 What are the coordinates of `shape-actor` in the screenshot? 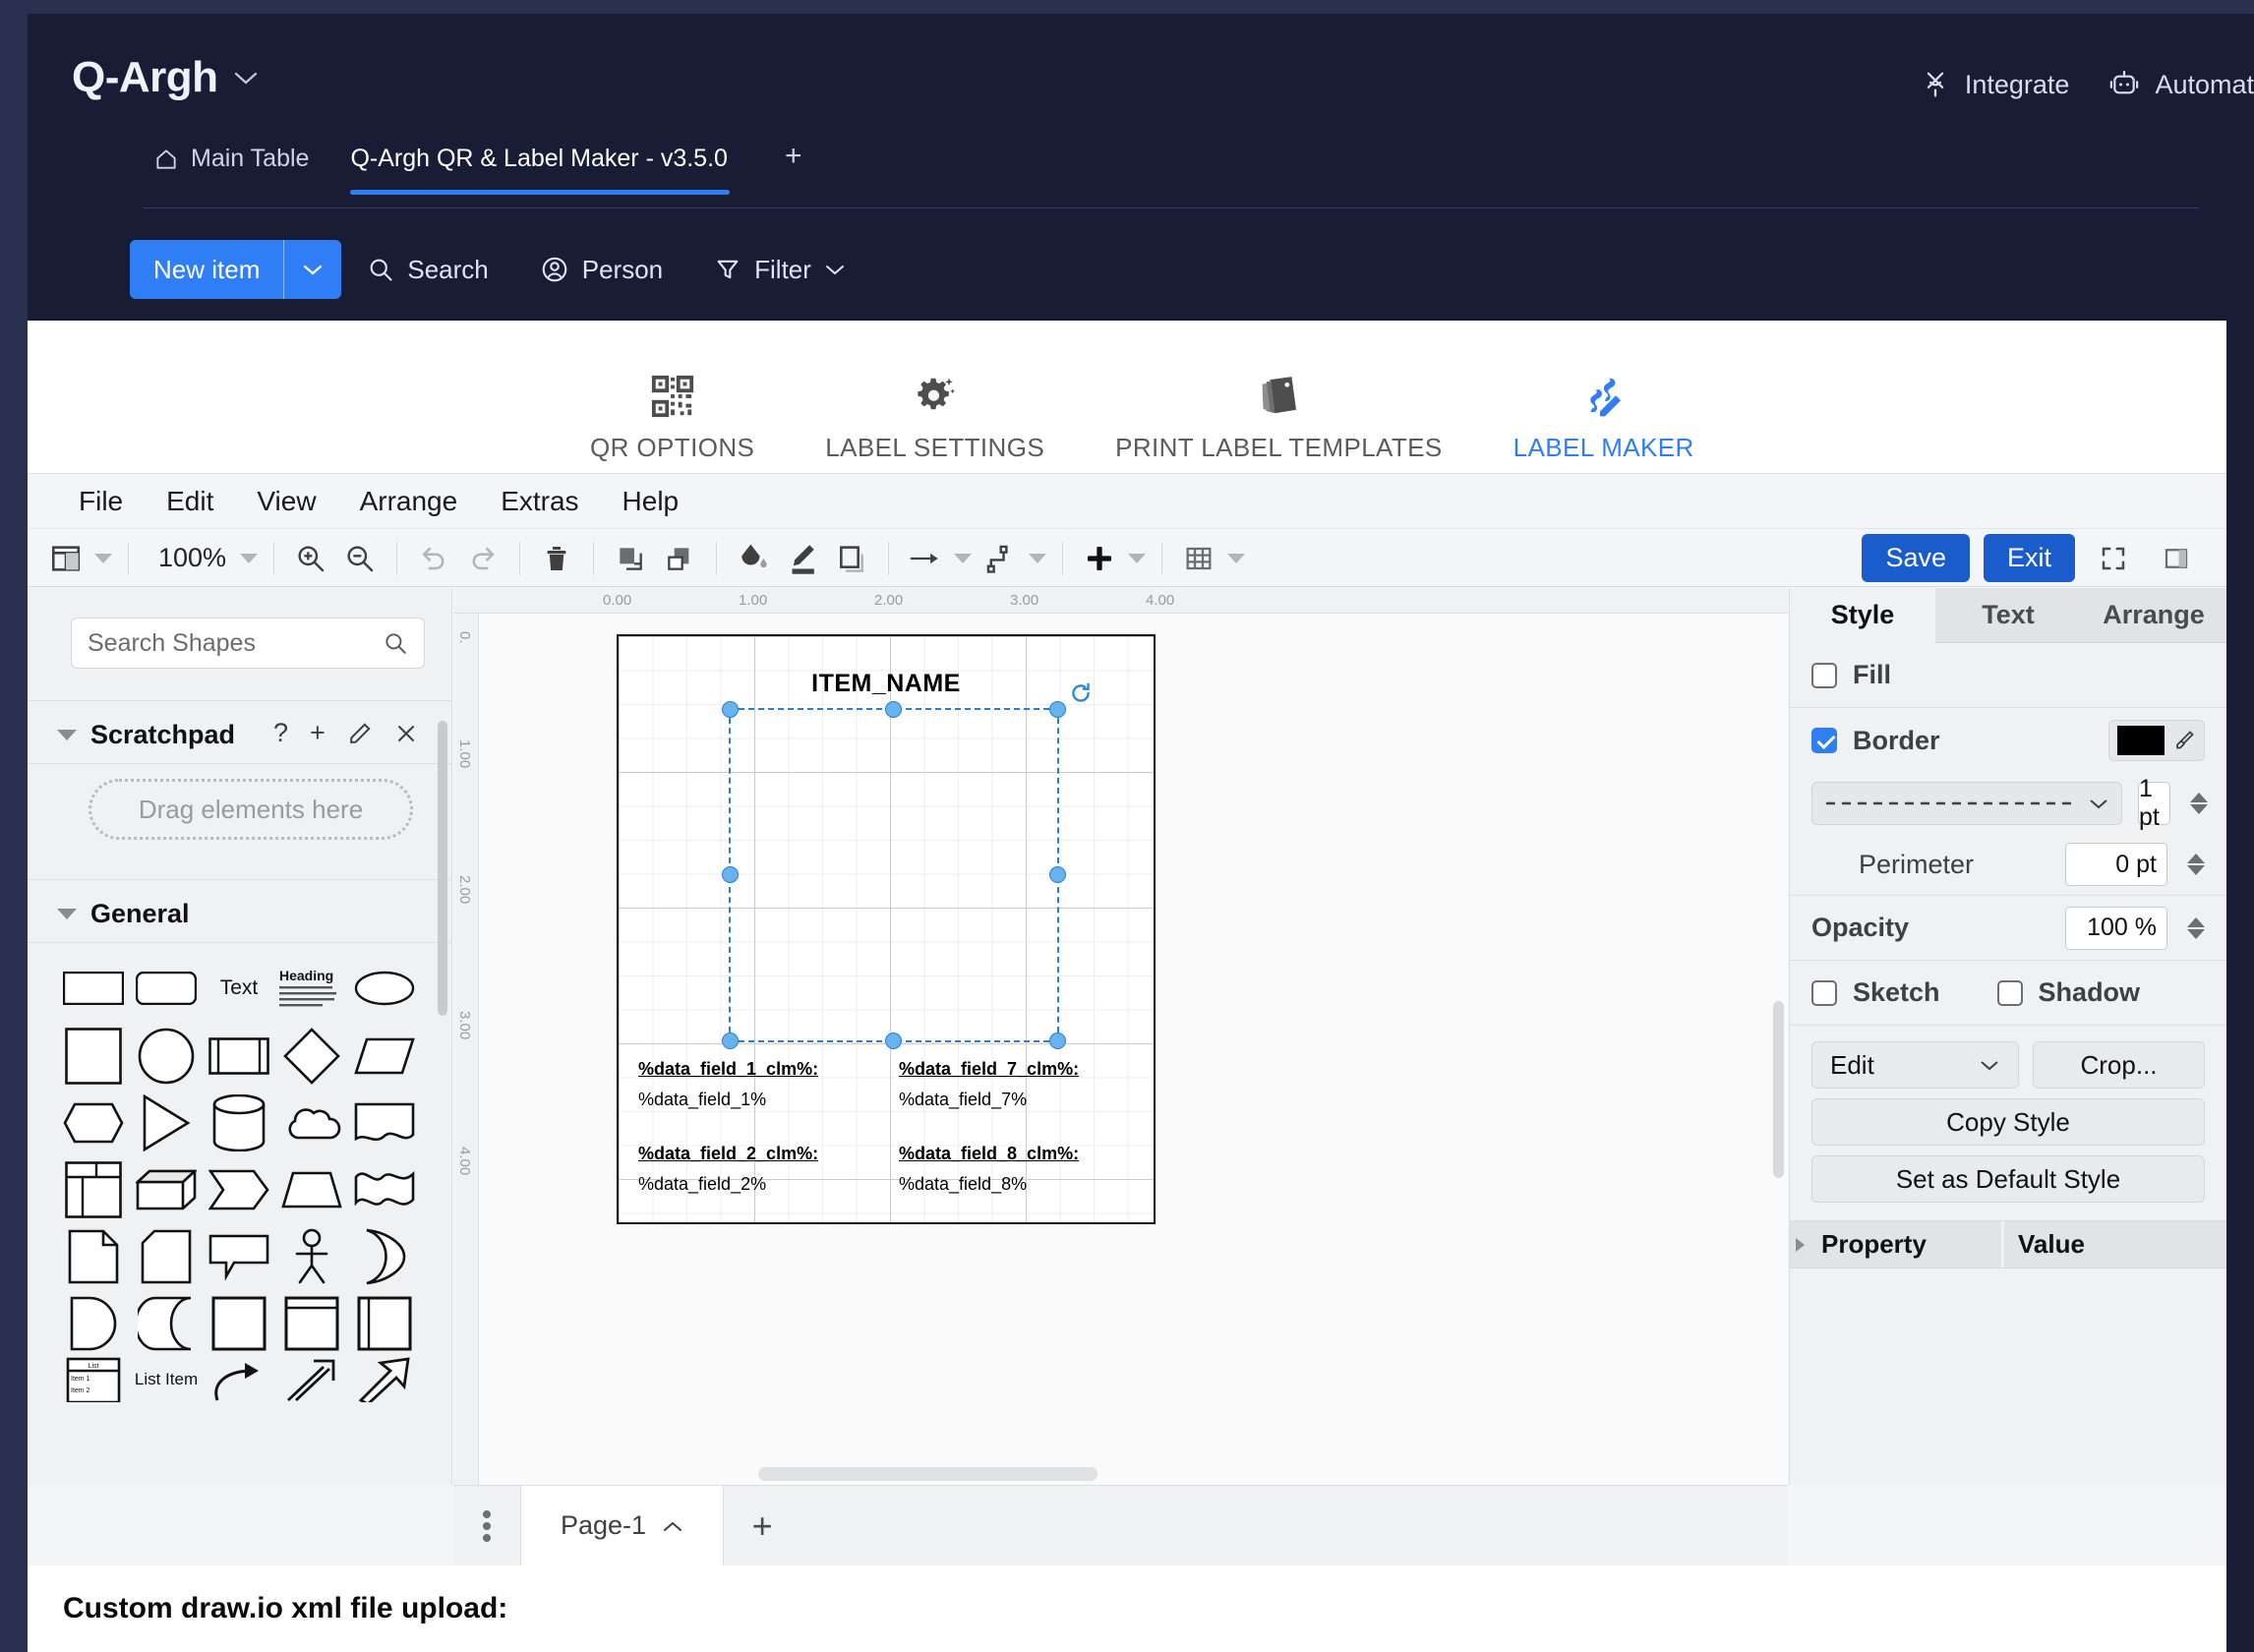 It's located at (311, 1256).